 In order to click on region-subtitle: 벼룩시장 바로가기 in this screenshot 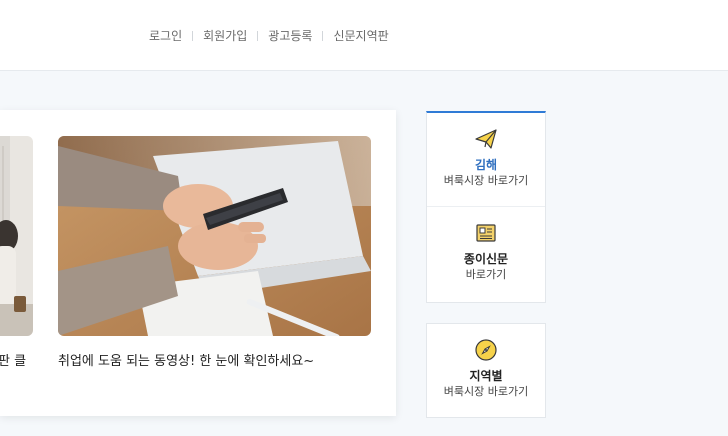, I will do `click(486, 391)`.